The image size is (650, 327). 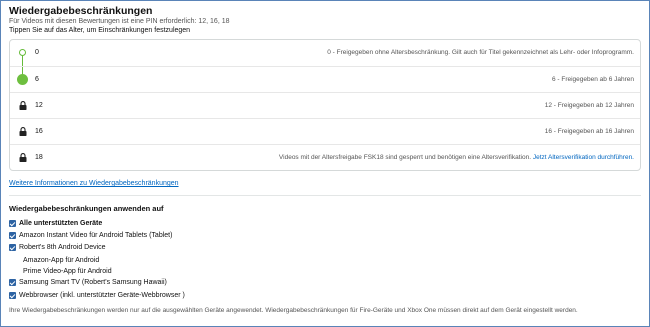 What do you see at coordinates (67, 271) in the screenshot?
I see `sub-device-label: Prime Video-App für Android` at bounding box center [67, 271].